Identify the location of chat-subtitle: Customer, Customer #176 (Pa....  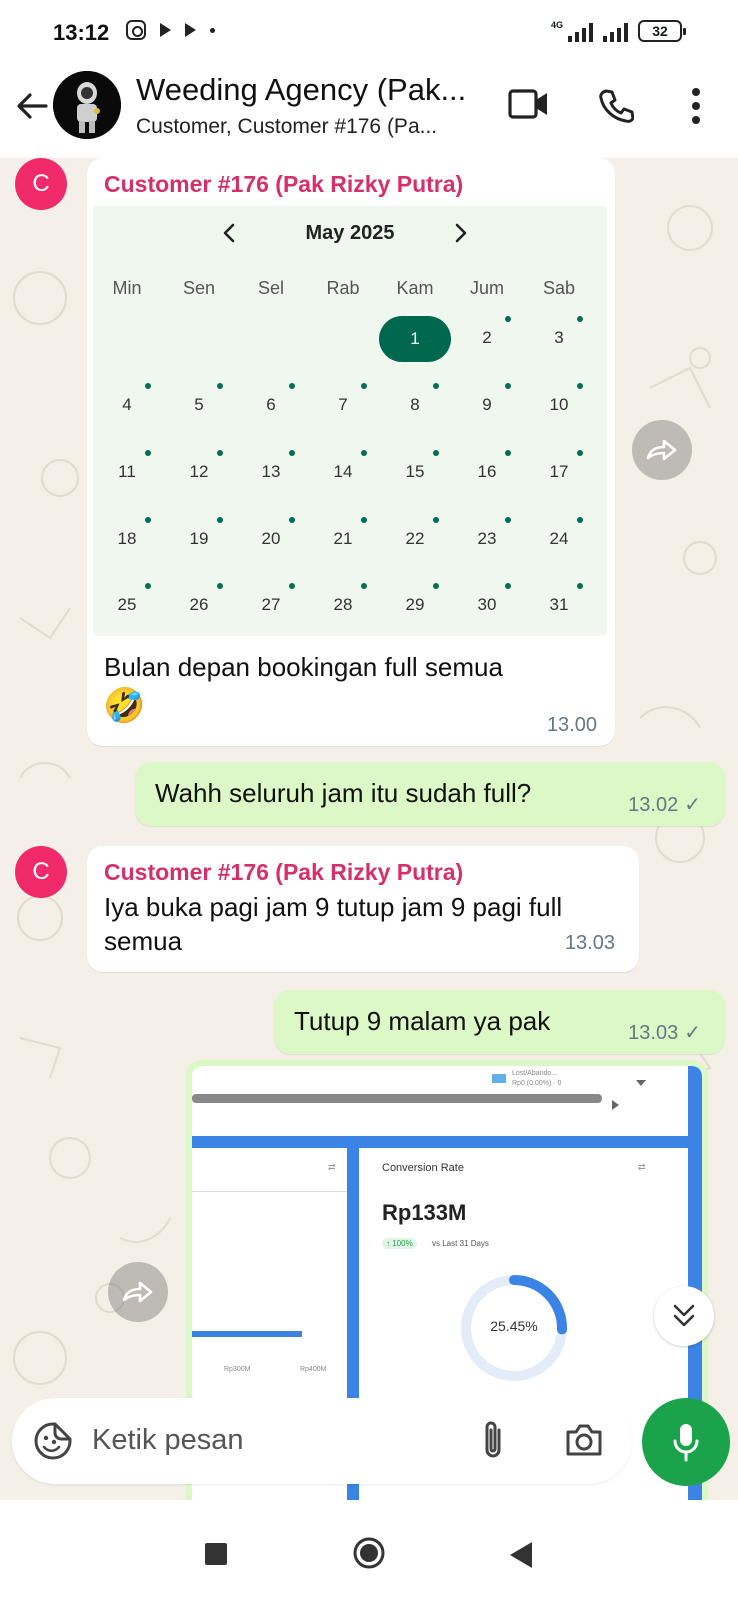
(286, 127).